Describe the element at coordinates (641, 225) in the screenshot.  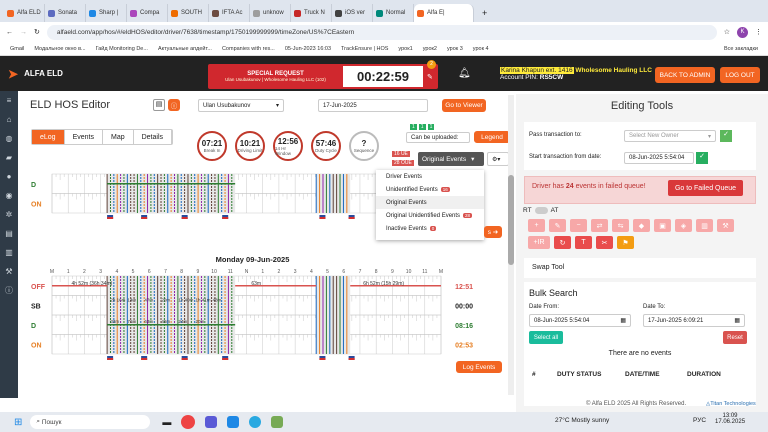
I see `drop-icon: ◆` at that location.